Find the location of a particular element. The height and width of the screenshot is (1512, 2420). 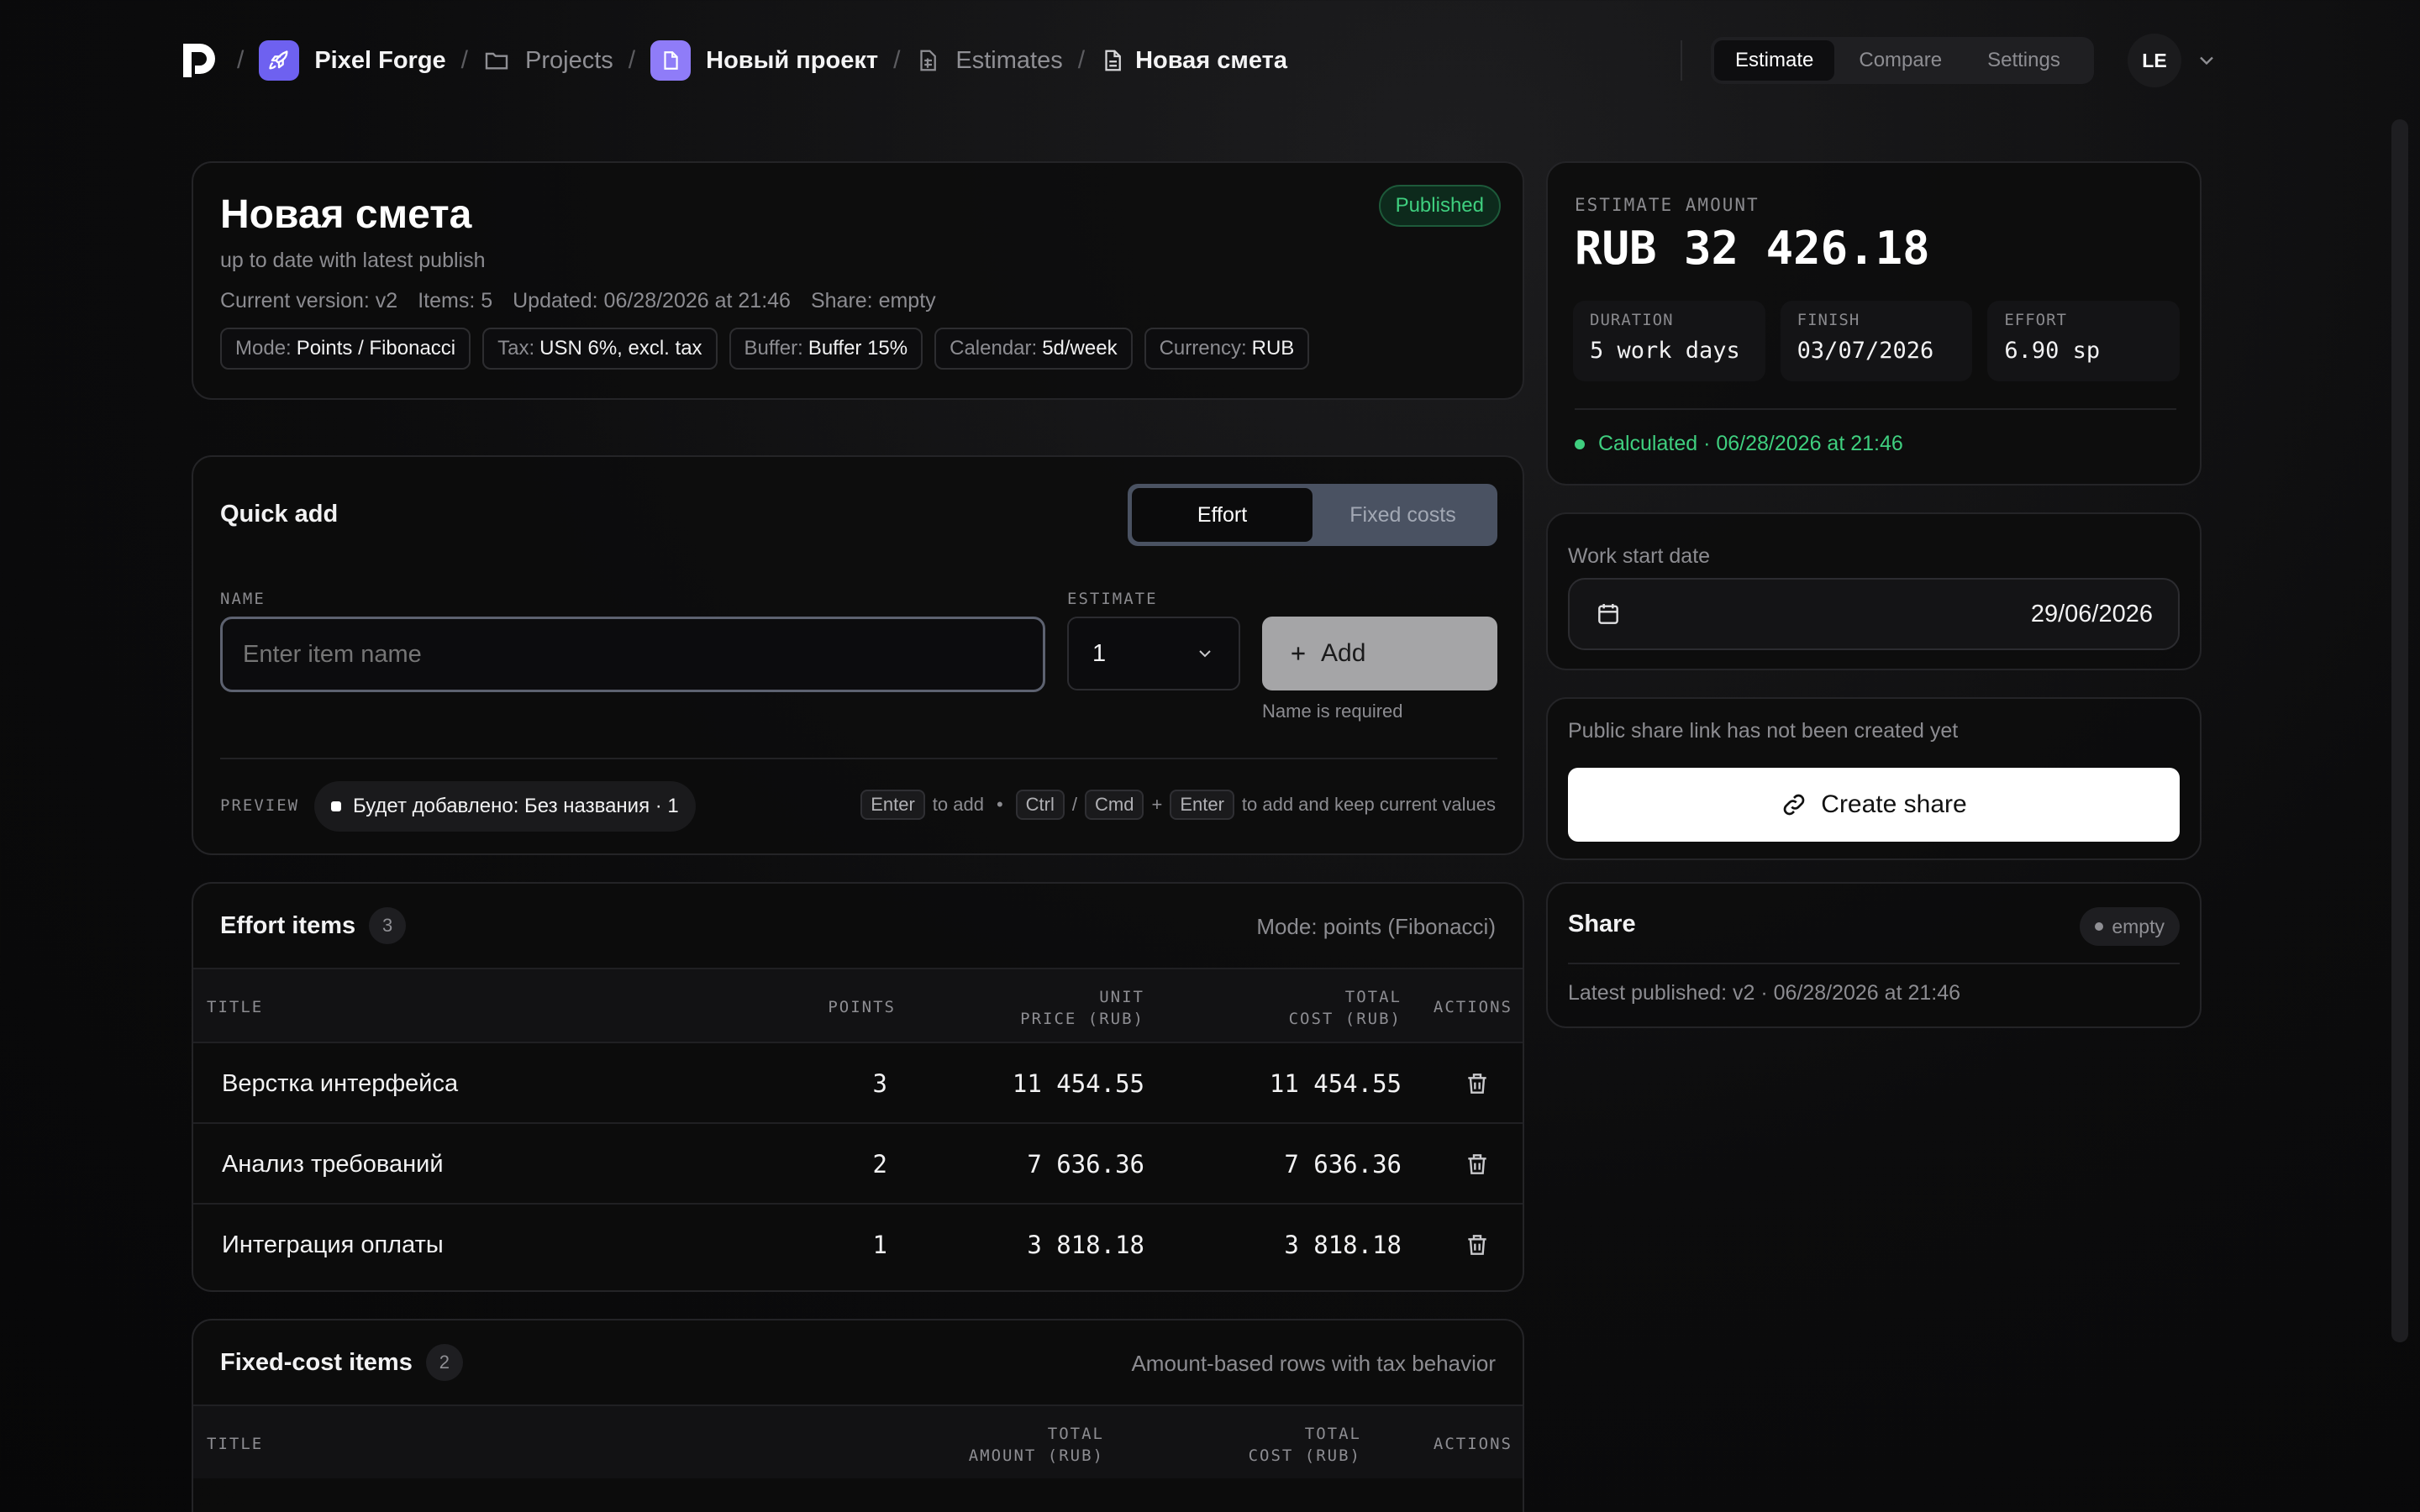

preview-label: PREVIEW is located at coordinates (260, 805).